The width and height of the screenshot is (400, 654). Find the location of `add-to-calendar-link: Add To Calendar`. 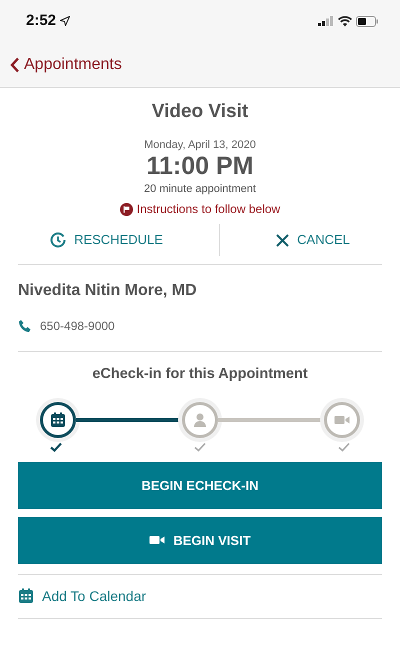

add-to-calendar-link: Add To Calendar is located at coordinates (82, 596).